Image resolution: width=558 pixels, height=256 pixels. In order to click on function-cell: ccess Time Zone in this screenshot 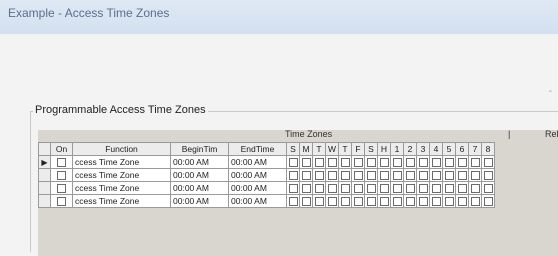, I will do `click(121, 201)`.